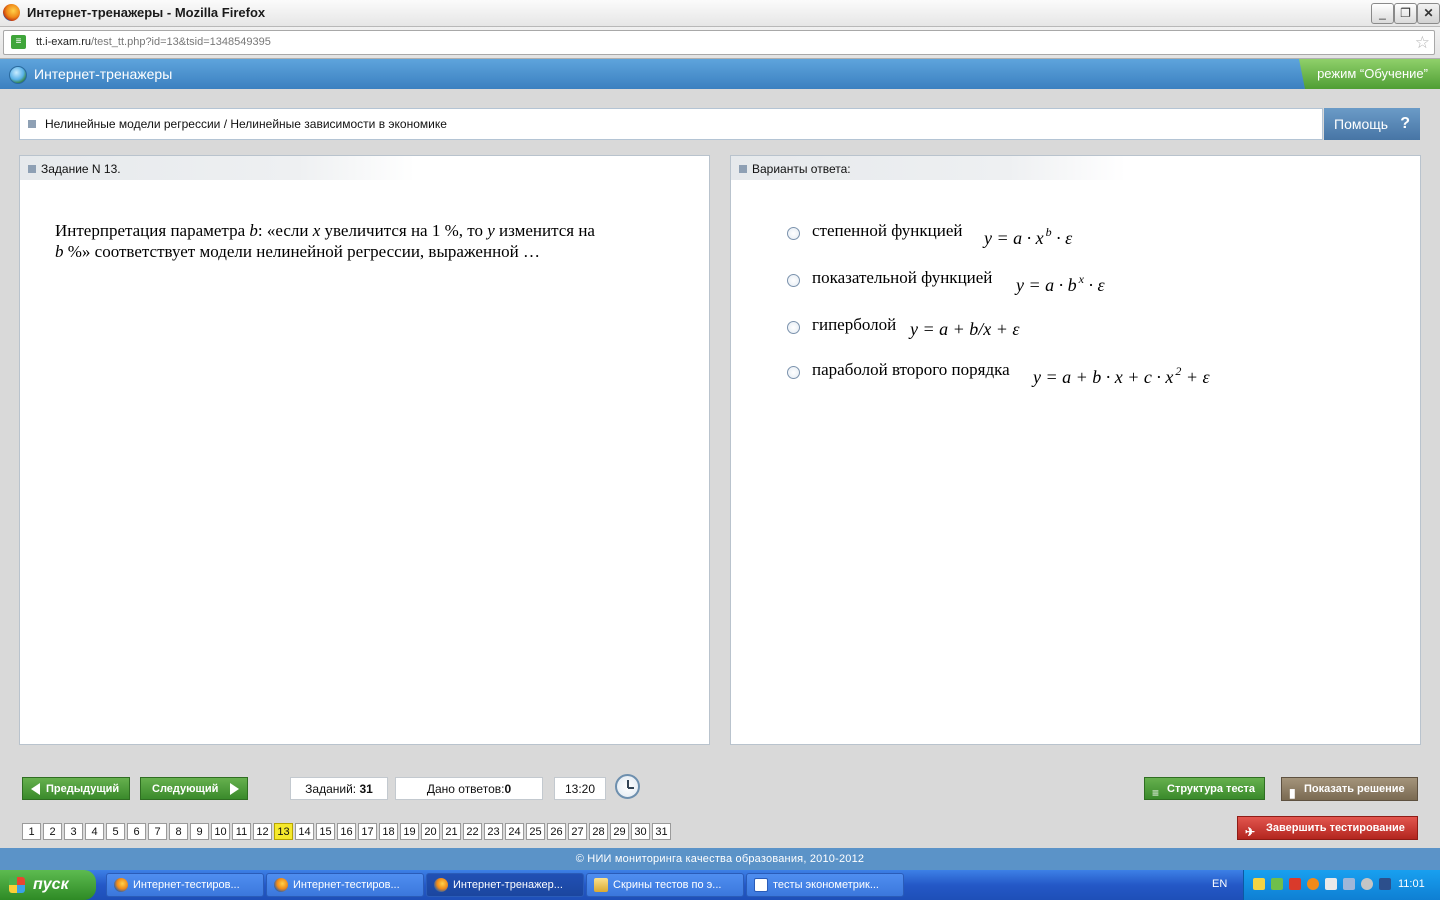 This screenshot has width=1440, height=900. Describe the element at coordinates (199, 831) in the screenshot. I see `page-number: 9` at that location.